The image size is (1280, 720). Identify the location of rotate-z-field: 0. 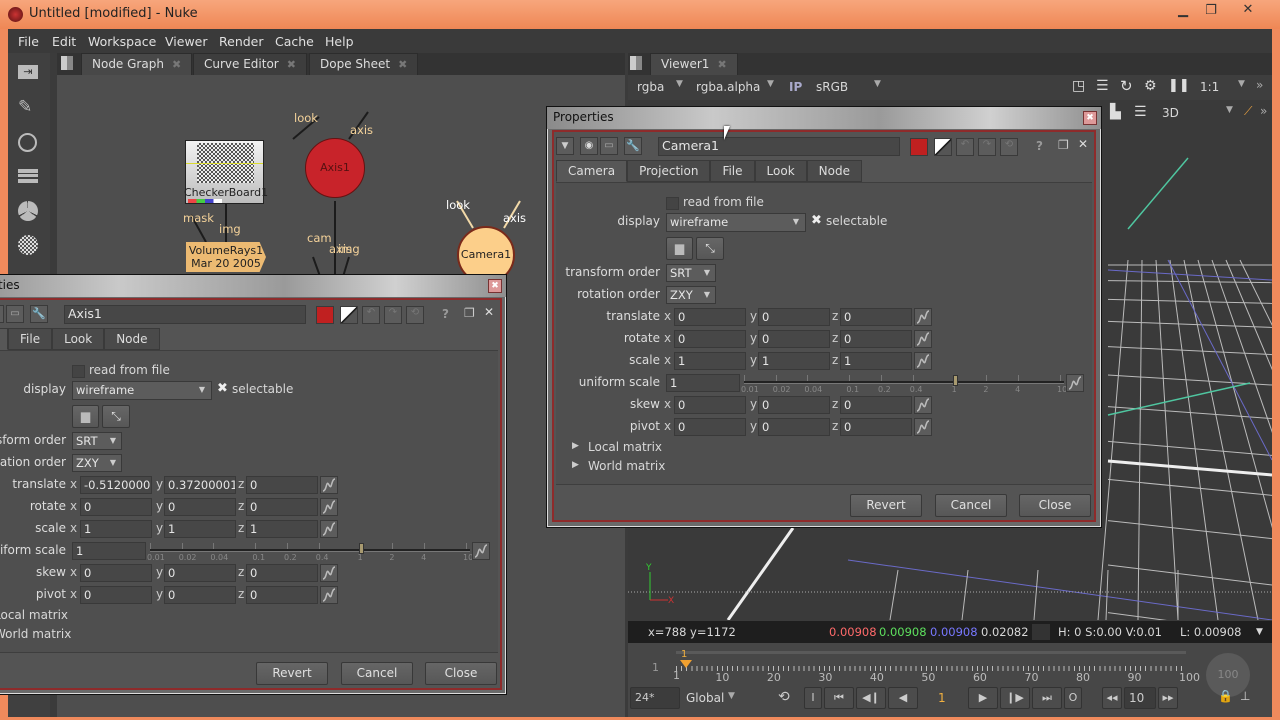
(876, 339).